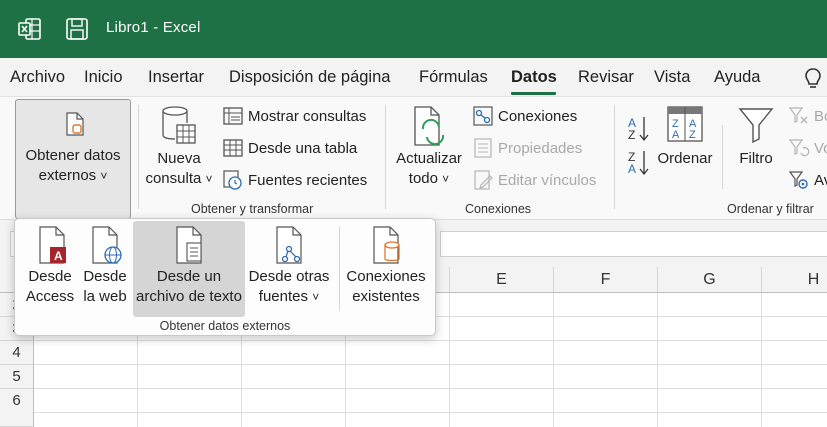 This screenshot has width=827, height=427. I want to click on propiedades-button: Propiedades, so click(527, 148).